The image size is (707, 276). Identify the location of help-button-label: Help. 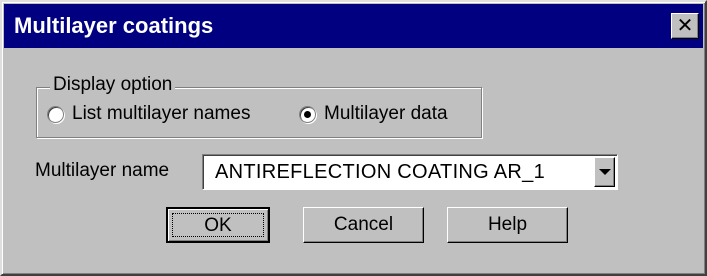
(507, 224).